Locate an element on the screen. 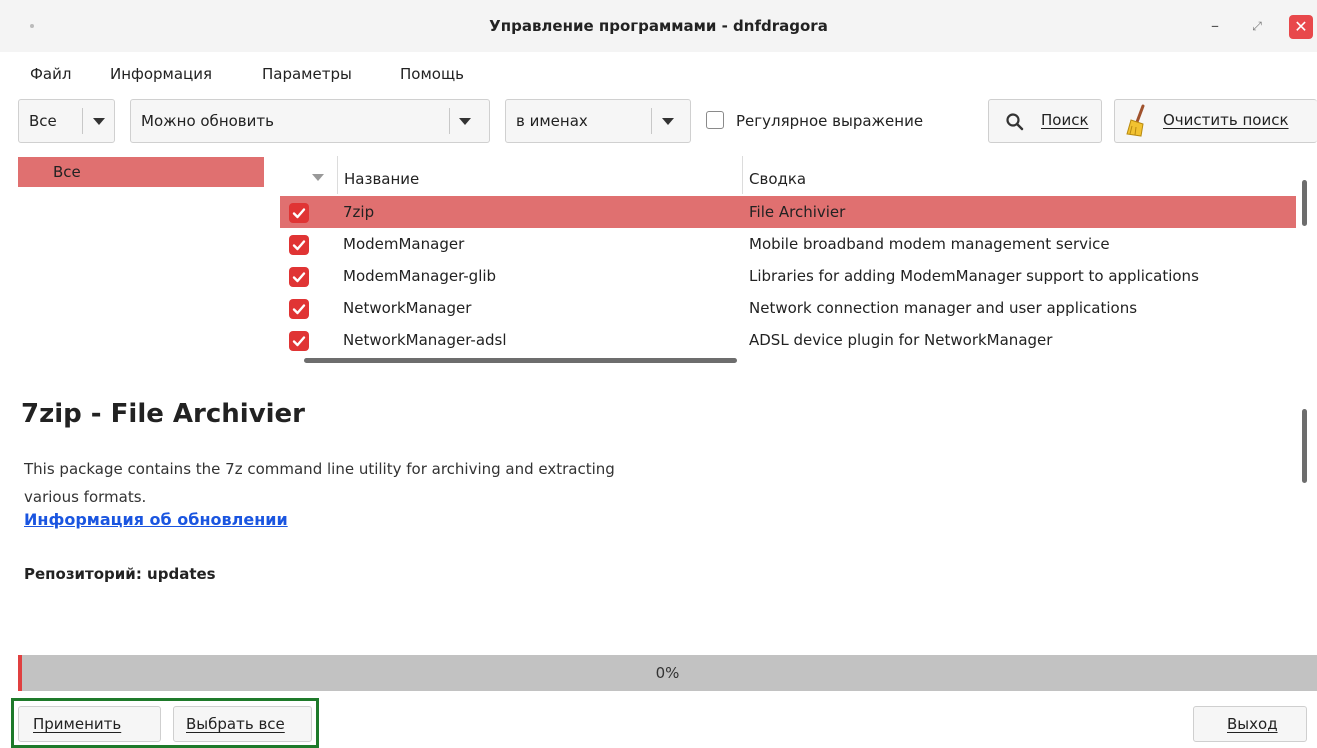 This screenshot has width=1317, height=748. horizontal-scrollbar is located at coordinates (520, 360).